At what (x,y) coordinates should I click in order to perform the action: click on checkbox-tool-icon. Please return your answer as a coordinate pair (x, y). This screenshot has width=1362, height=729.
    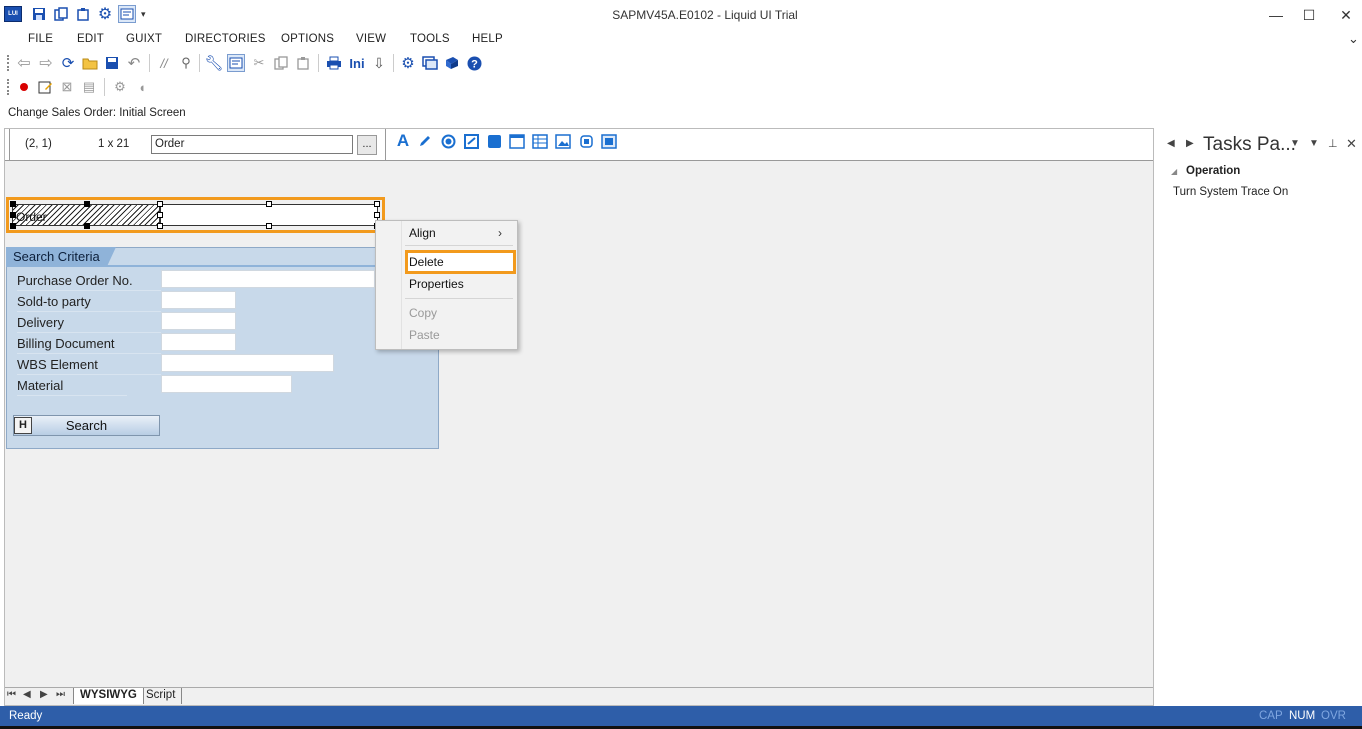
    Looking at the image, I should click on (471, 141).